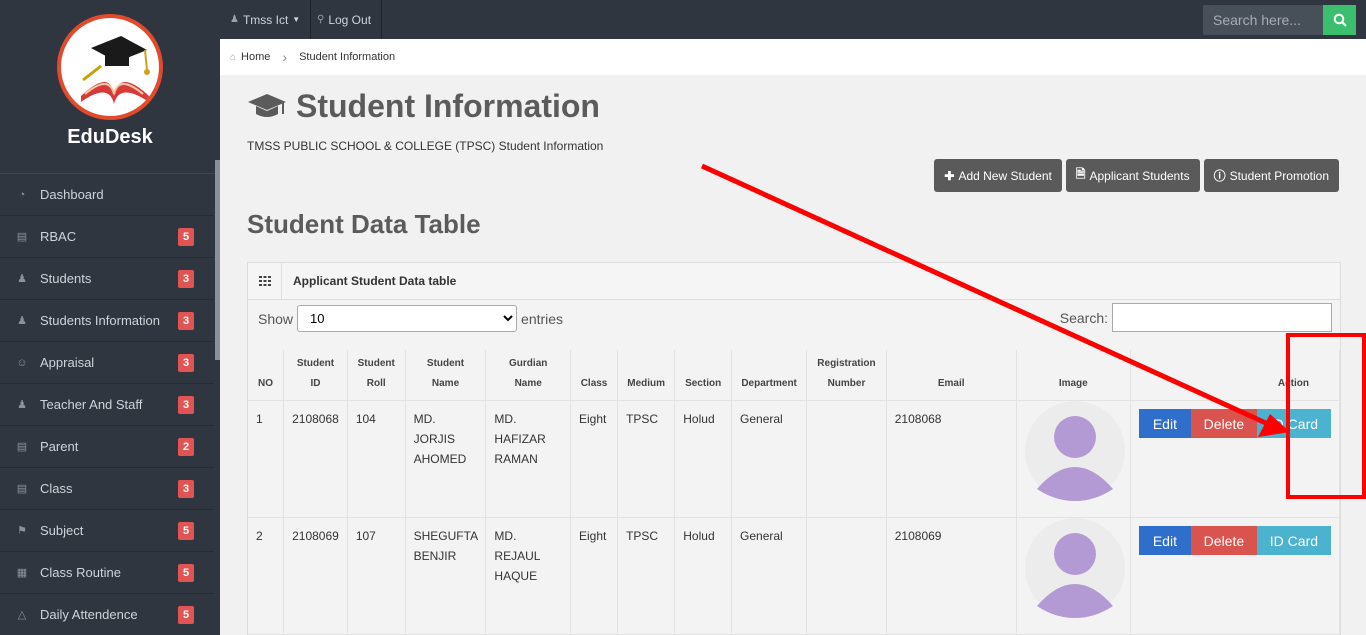  I want to click on cell-no: 2, so click(266, 576).